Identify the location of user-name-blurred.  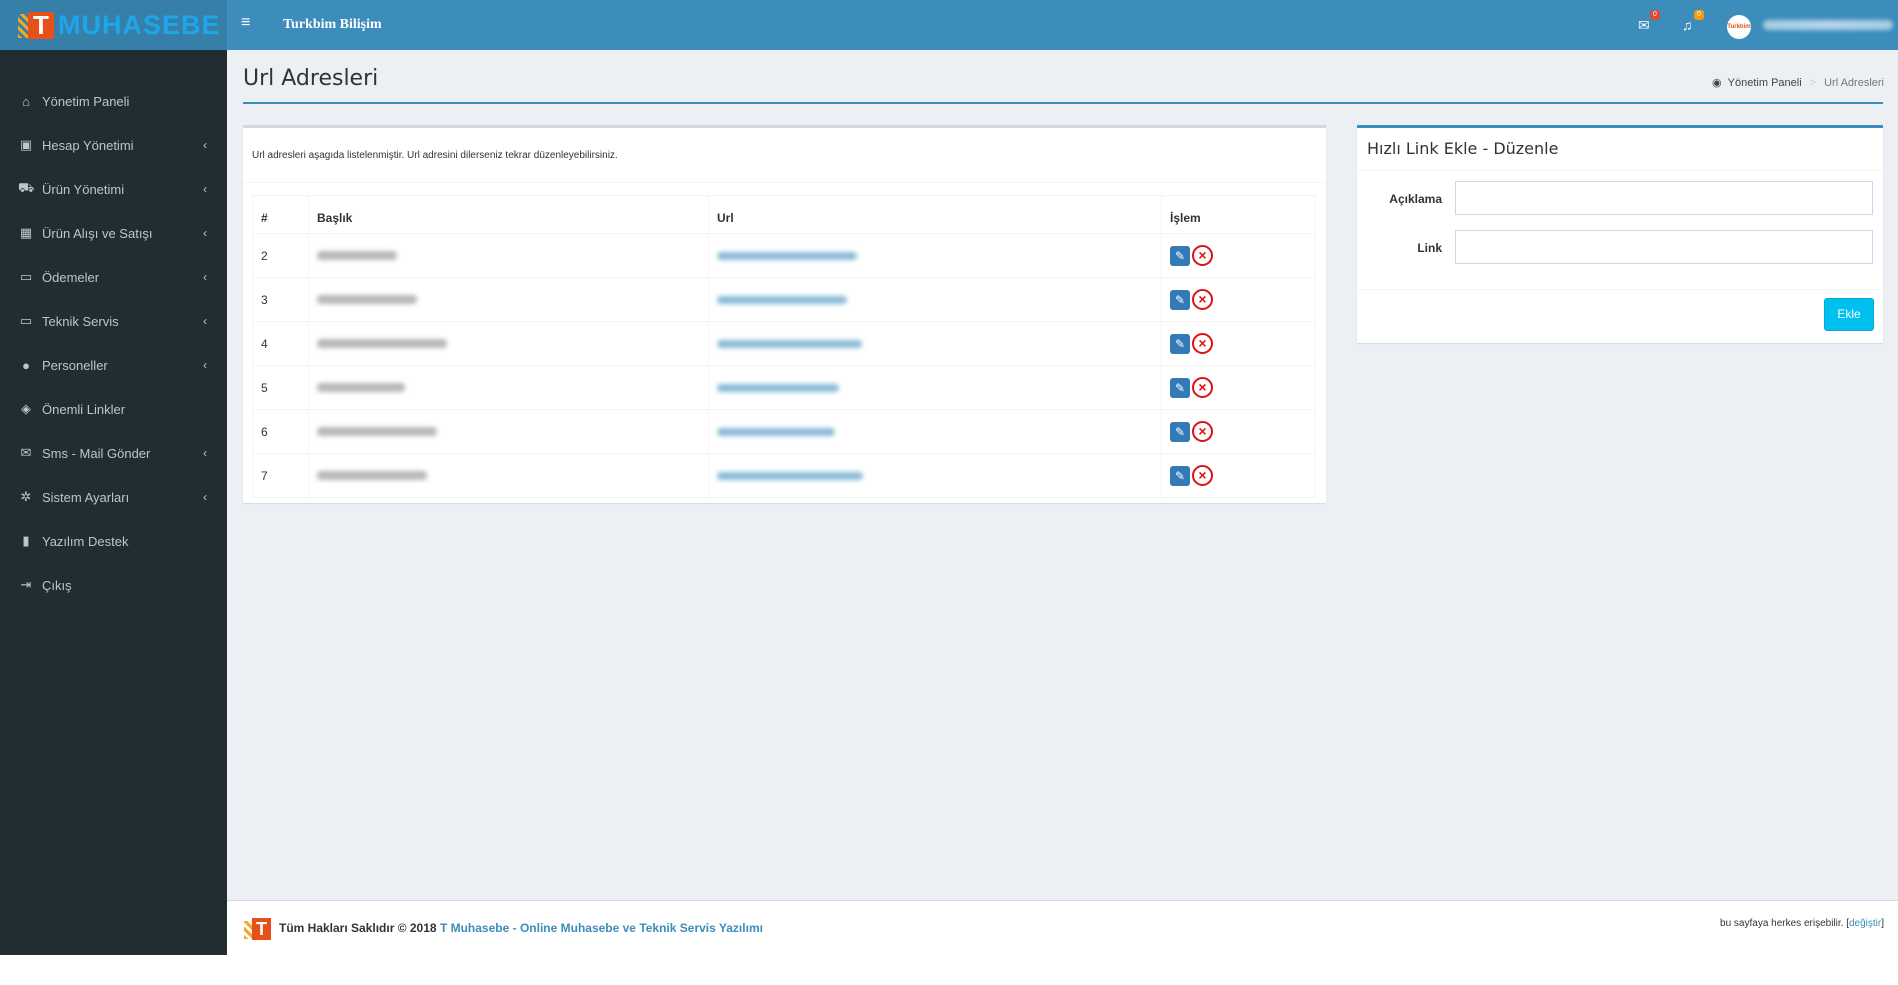
(1828, 25).